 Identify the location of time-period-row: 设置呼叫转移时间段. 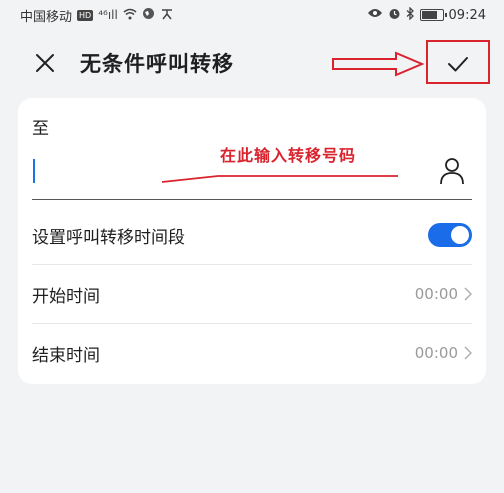
(252, 235).